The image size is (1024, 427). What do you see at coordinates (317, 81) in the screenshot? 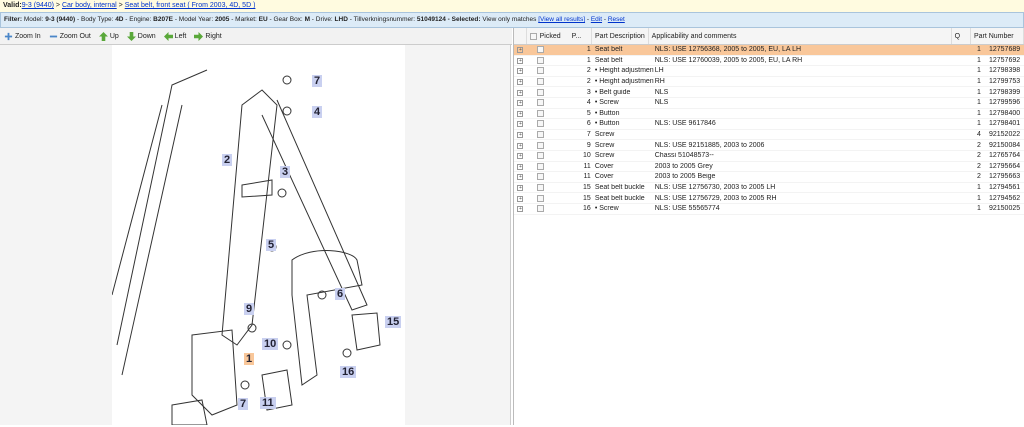
I see `callout-7: 7` at bounding box center [317, 81].